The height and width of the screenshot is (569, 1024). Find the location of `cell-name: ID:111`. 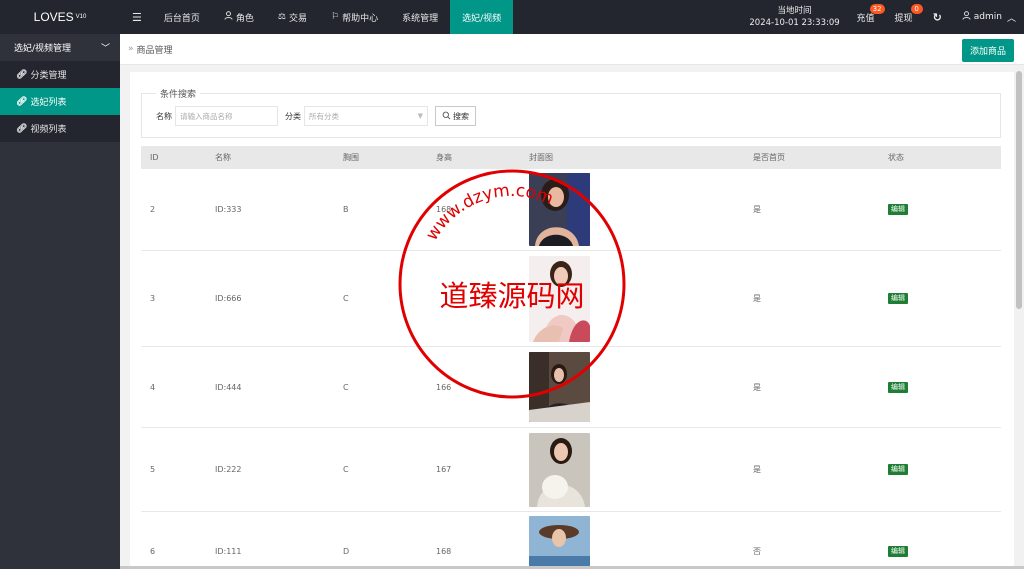

cell-name: ID:111 is located at coordinates (228, 551).